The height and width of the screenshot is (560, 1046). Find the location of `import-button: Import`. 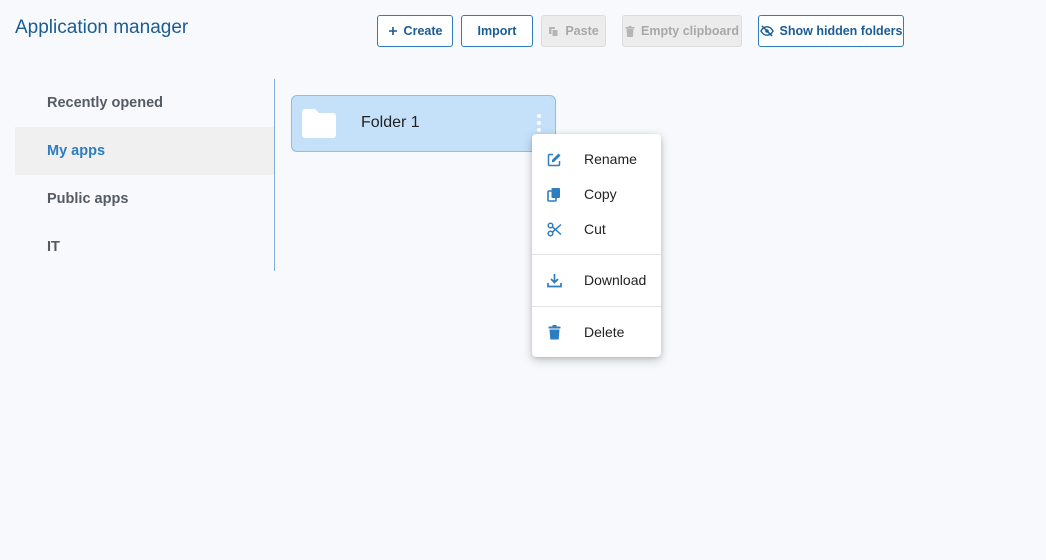

import-button: Import is located at coordinates (497, 31).